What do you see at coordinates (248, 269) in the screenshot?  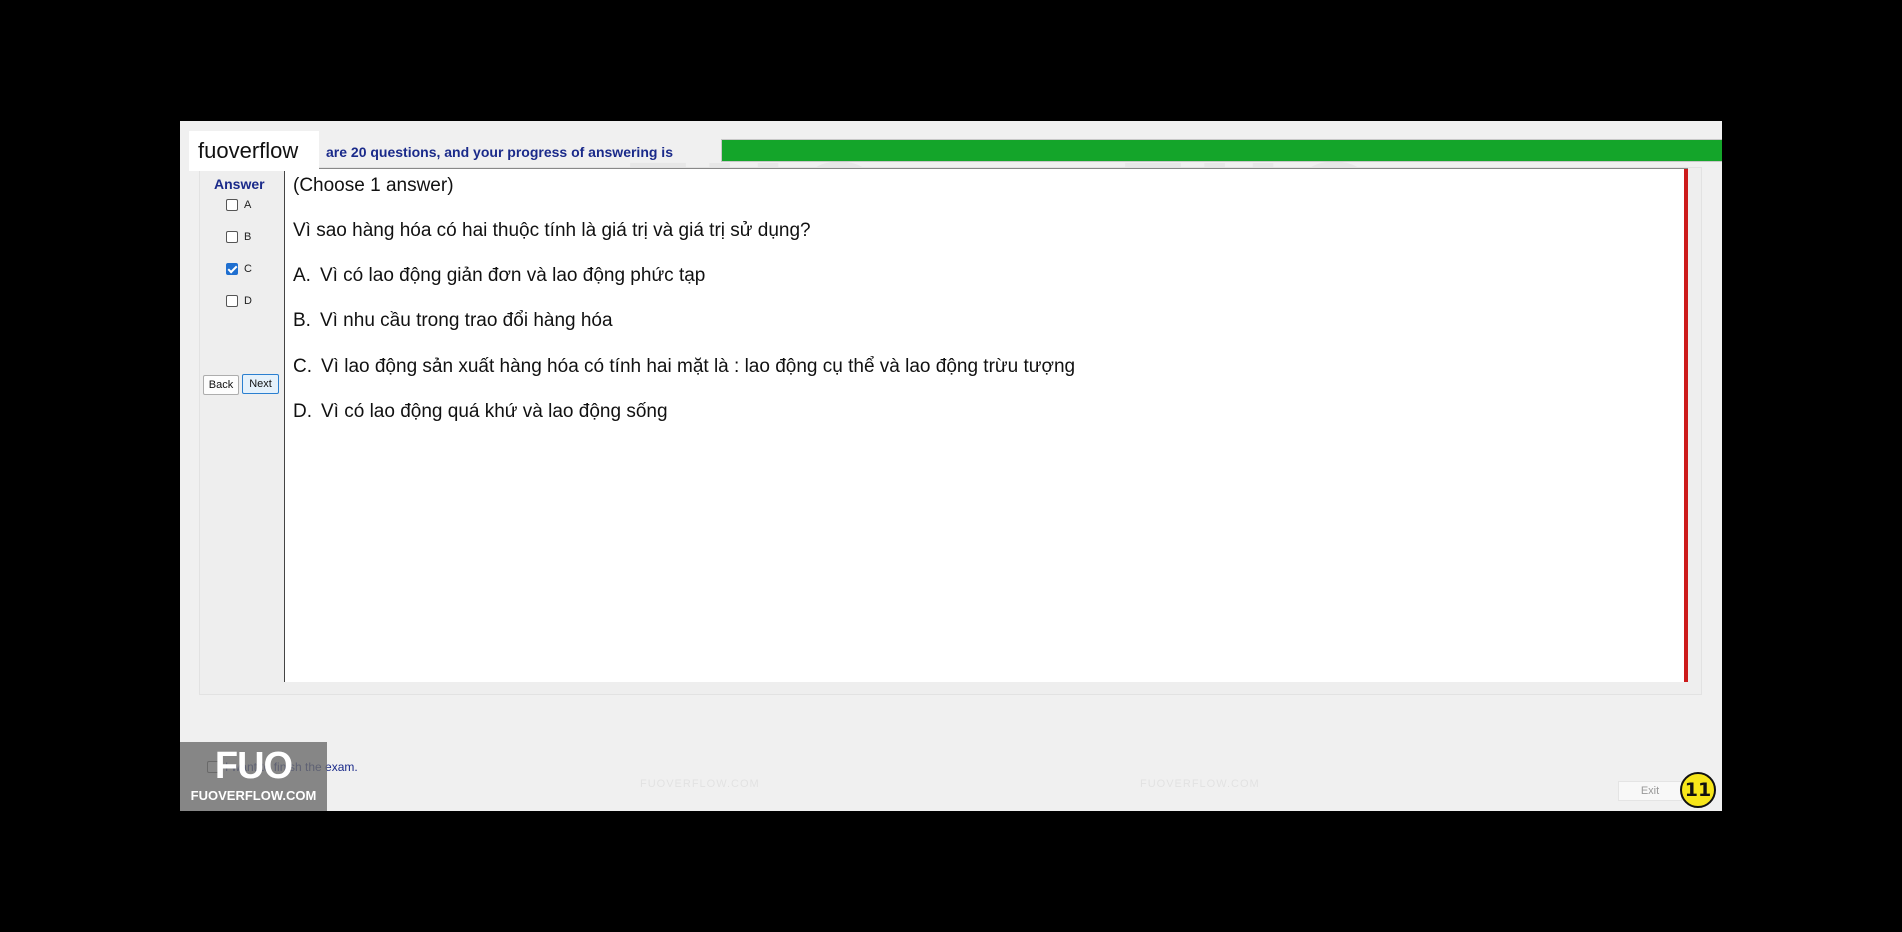 I see `option-label-c: C` at bounding box center [248, 269].